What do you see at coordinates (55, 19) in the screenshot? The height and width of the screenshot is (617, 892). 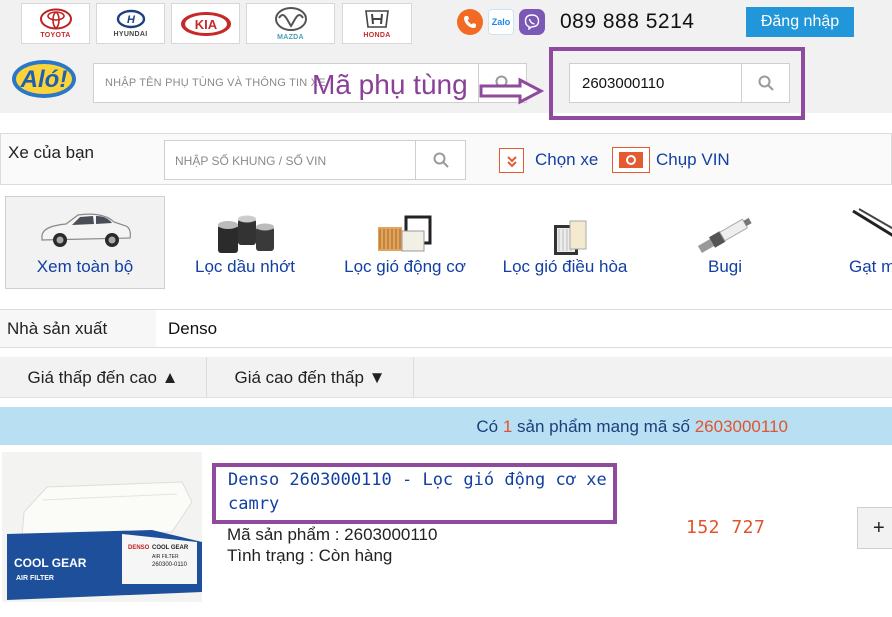 I see `toyota-logo-icon` at bounding box center [55, 19].